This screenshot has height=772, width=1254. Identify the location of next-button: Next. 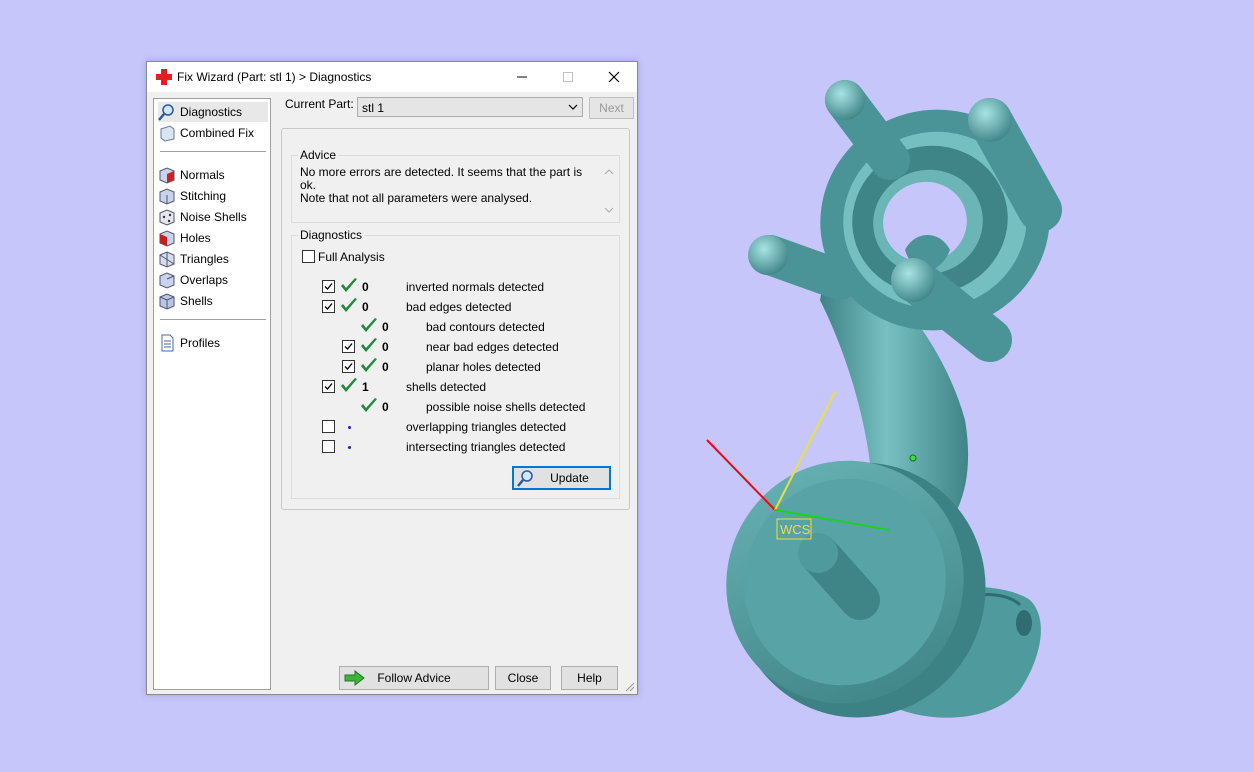
(611, 108).